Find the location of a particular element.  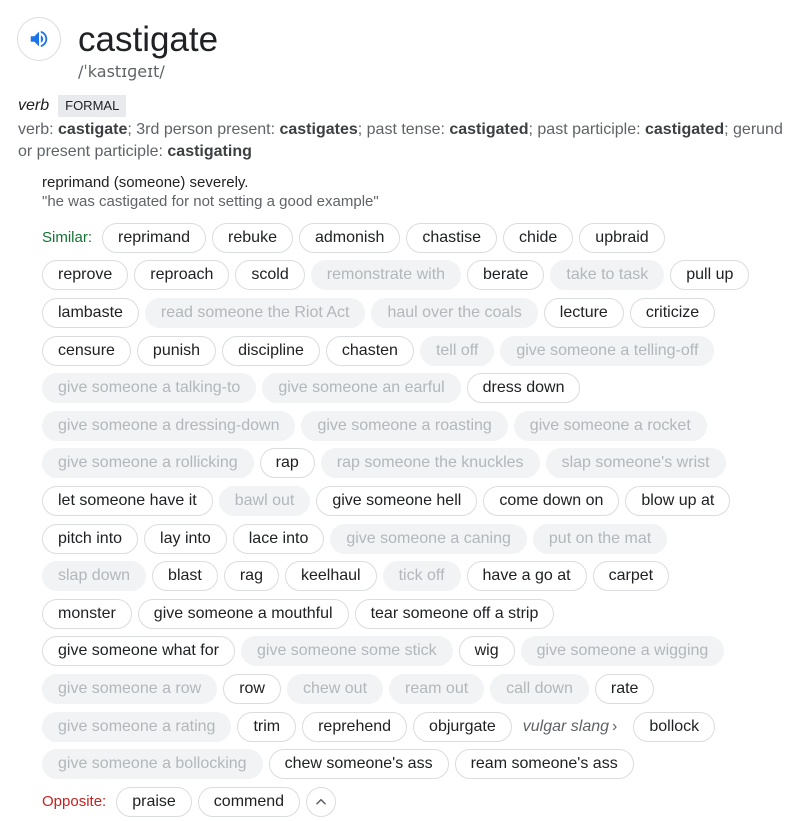

synonym-chip: row is located at coordinates (252, 688).